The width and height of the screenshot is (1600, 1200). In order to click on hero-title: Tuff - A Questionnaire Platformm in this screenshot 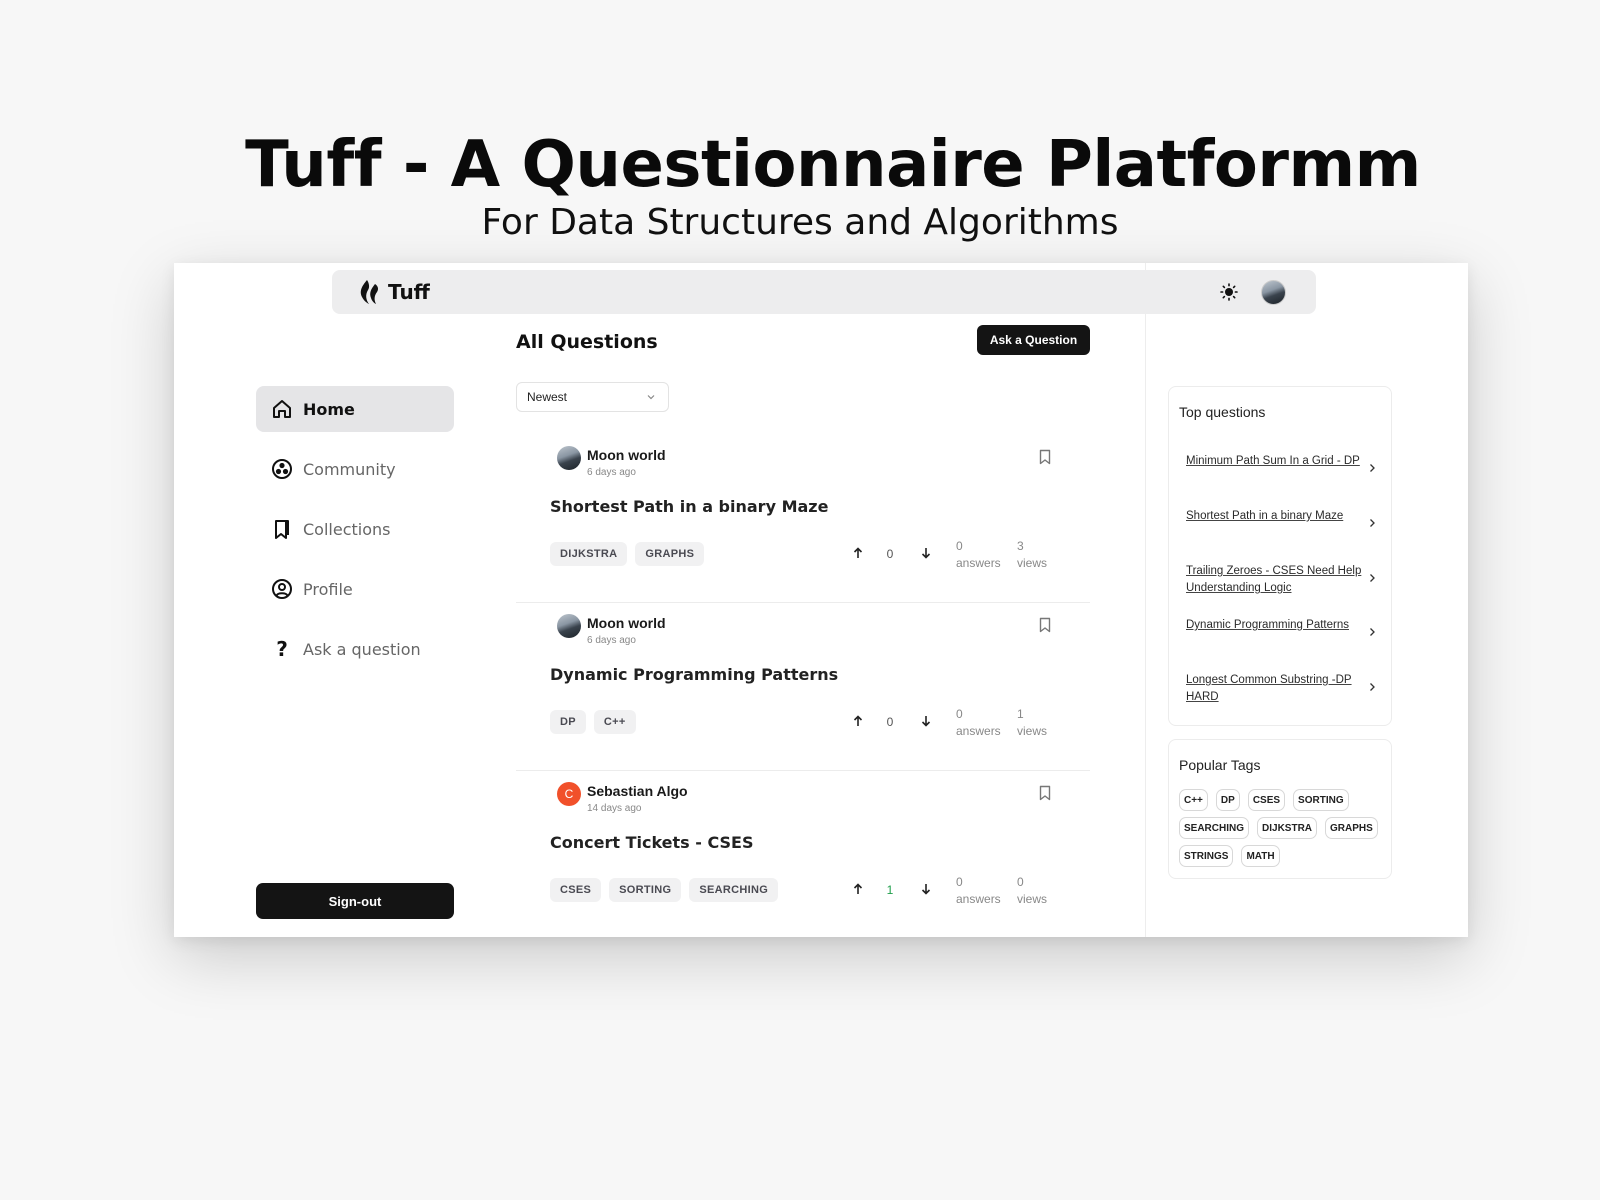, I will do `click(833, 165)`.